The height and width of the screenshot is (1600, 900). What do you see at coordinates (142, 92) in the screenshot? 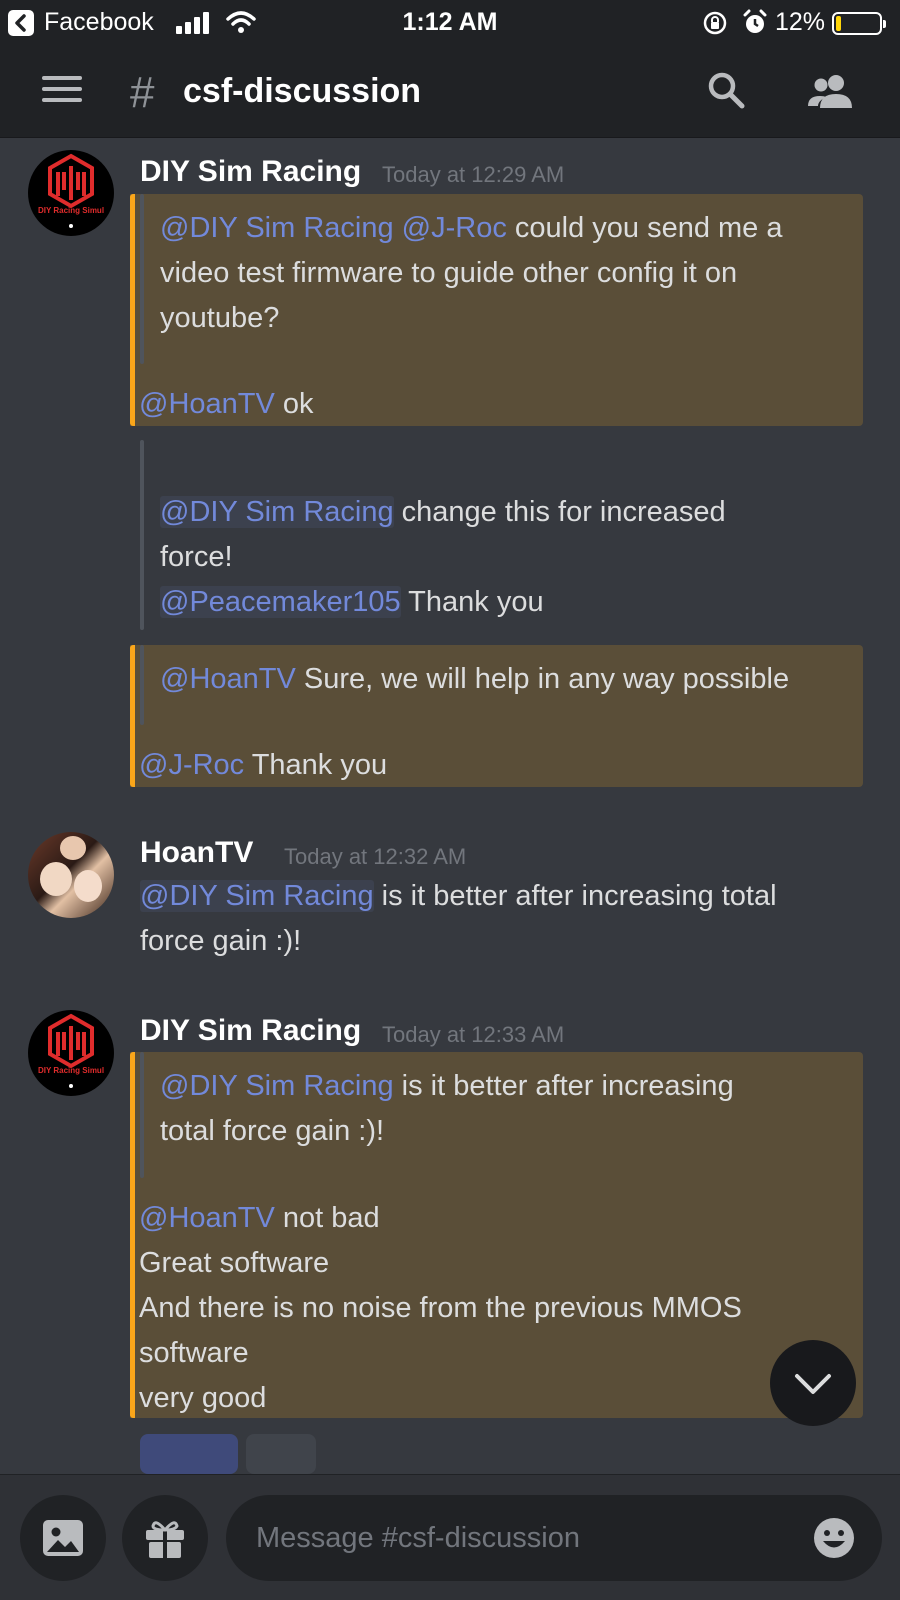
I see `channel-hash-icon: #` at bounding box center [142, 92].